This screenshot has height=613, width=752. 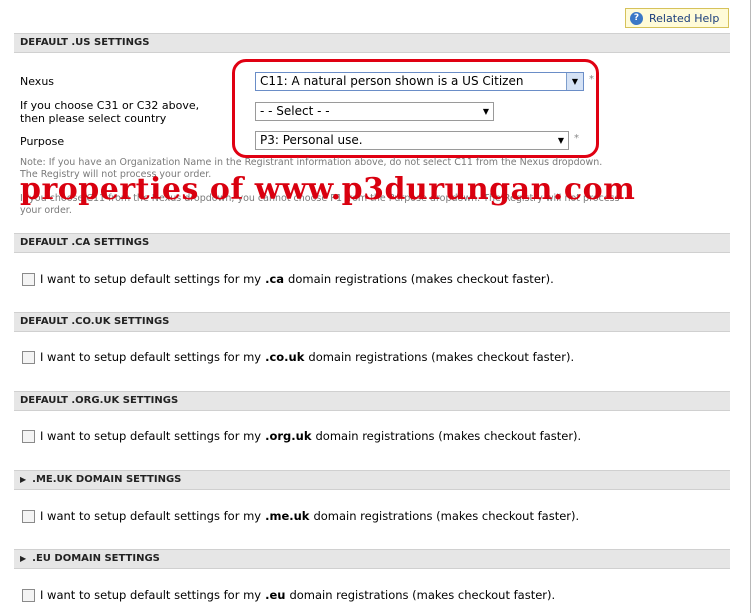 What do you see at coordinates (275, 595) in the screenshot?
I see `tld-label: .eu` at bounding box center [275, 595].